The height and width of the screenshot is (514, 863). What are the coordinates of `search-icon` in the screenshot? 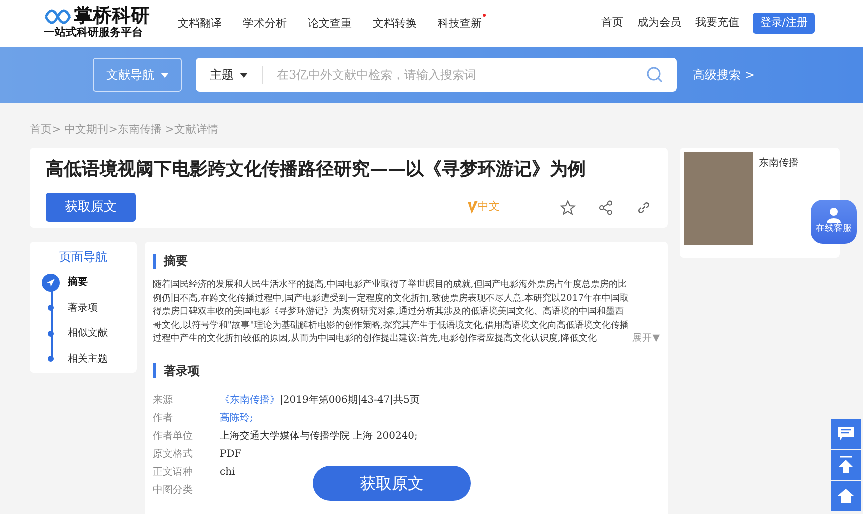 It's located at (655, 75).